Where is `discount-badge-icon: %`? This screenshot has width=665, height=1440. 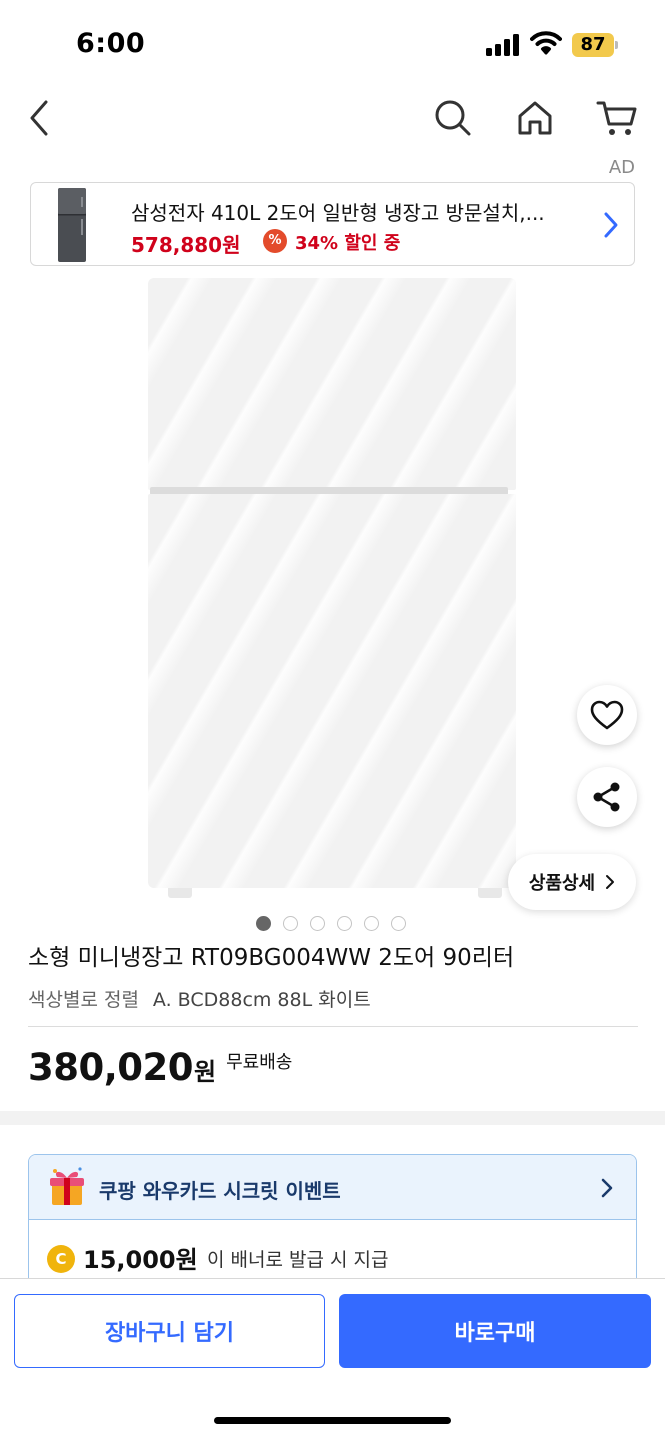
discount-badge-icon: % is located at coordinates (275, 241).